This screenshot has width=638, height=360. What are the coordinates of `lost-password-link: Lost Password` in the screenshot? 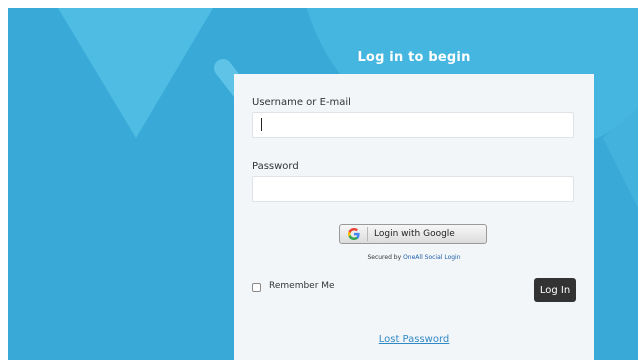 It's located at (414, 339).